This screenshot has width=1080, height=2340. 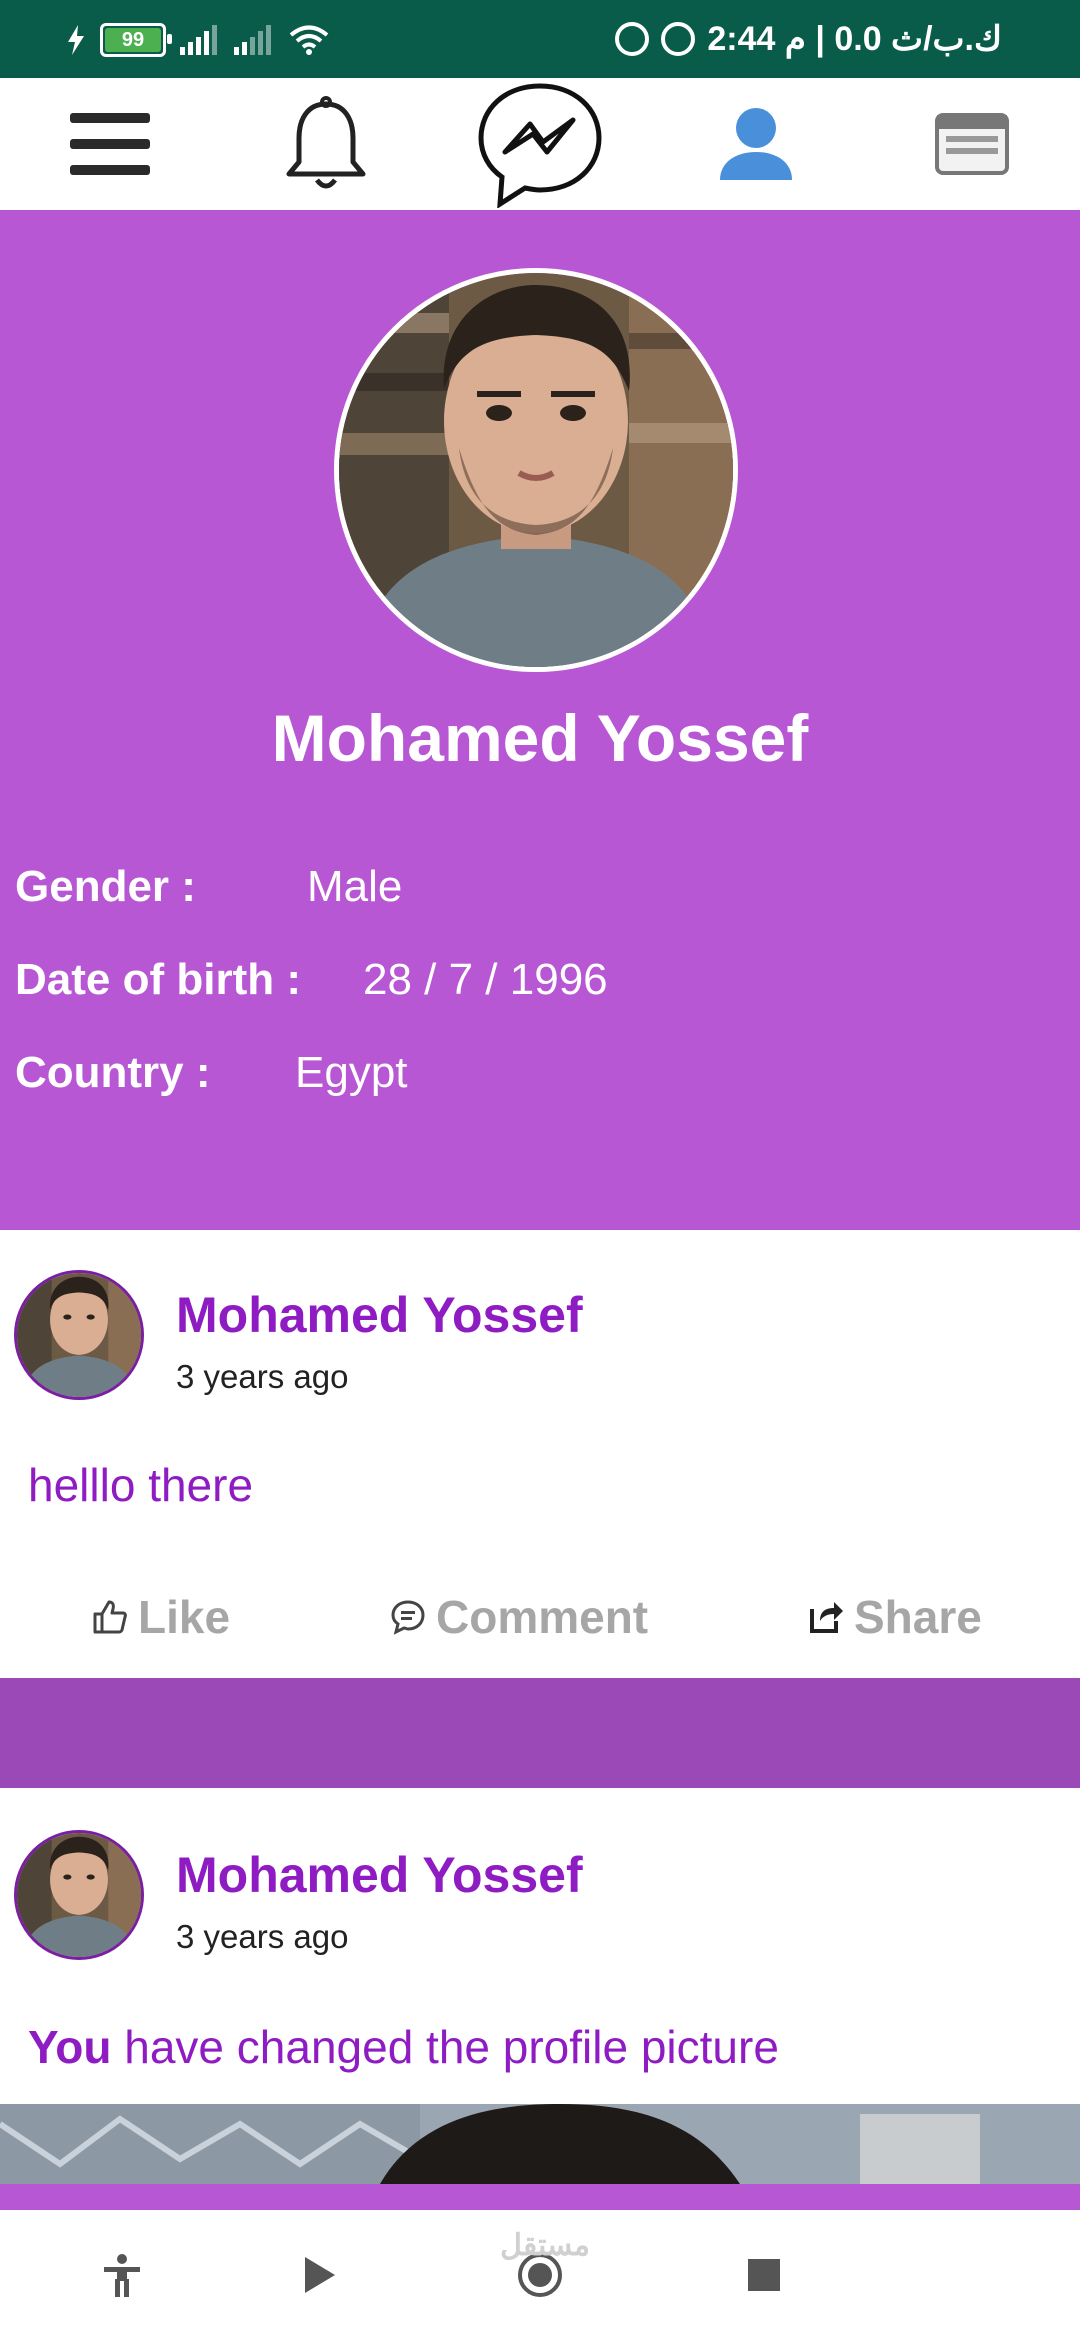 I want to click on battery-level: 99, so click(x=133, y=39).